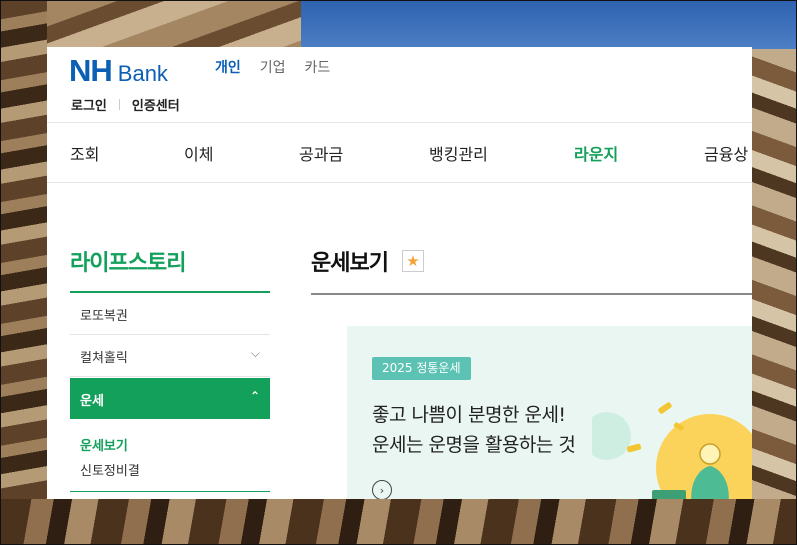 This screenshot has height=545, width=797. Describe the element at coordinates (125, 104) in the screenshot. I see `utility-links: 로그인 인증센터` at that location.